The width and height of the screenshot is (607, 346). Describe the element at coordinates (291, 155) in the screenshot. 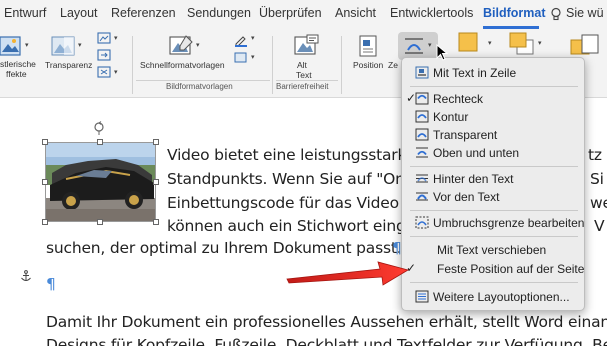

I see `document-text-line: Video bietet eine leistungsstarke` at that location.